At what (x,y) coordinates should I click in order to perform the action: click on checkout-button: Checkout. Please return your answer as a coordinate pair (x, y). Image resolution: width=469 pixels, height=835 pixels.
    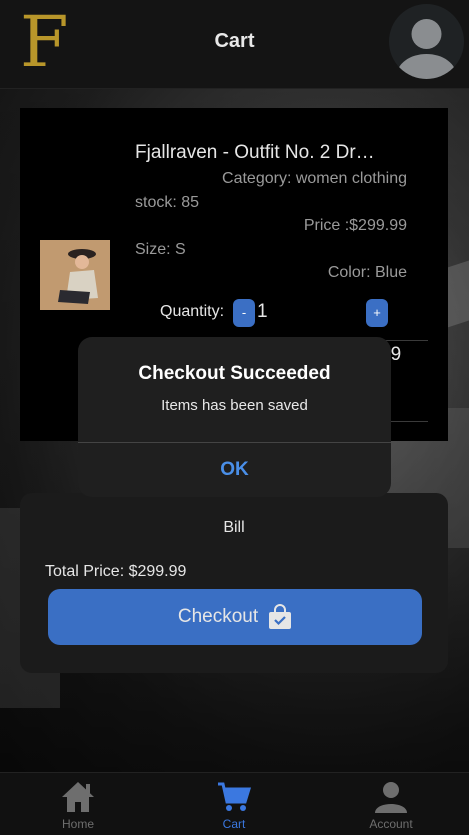
    Looking at the image, I should click on (235, 617).